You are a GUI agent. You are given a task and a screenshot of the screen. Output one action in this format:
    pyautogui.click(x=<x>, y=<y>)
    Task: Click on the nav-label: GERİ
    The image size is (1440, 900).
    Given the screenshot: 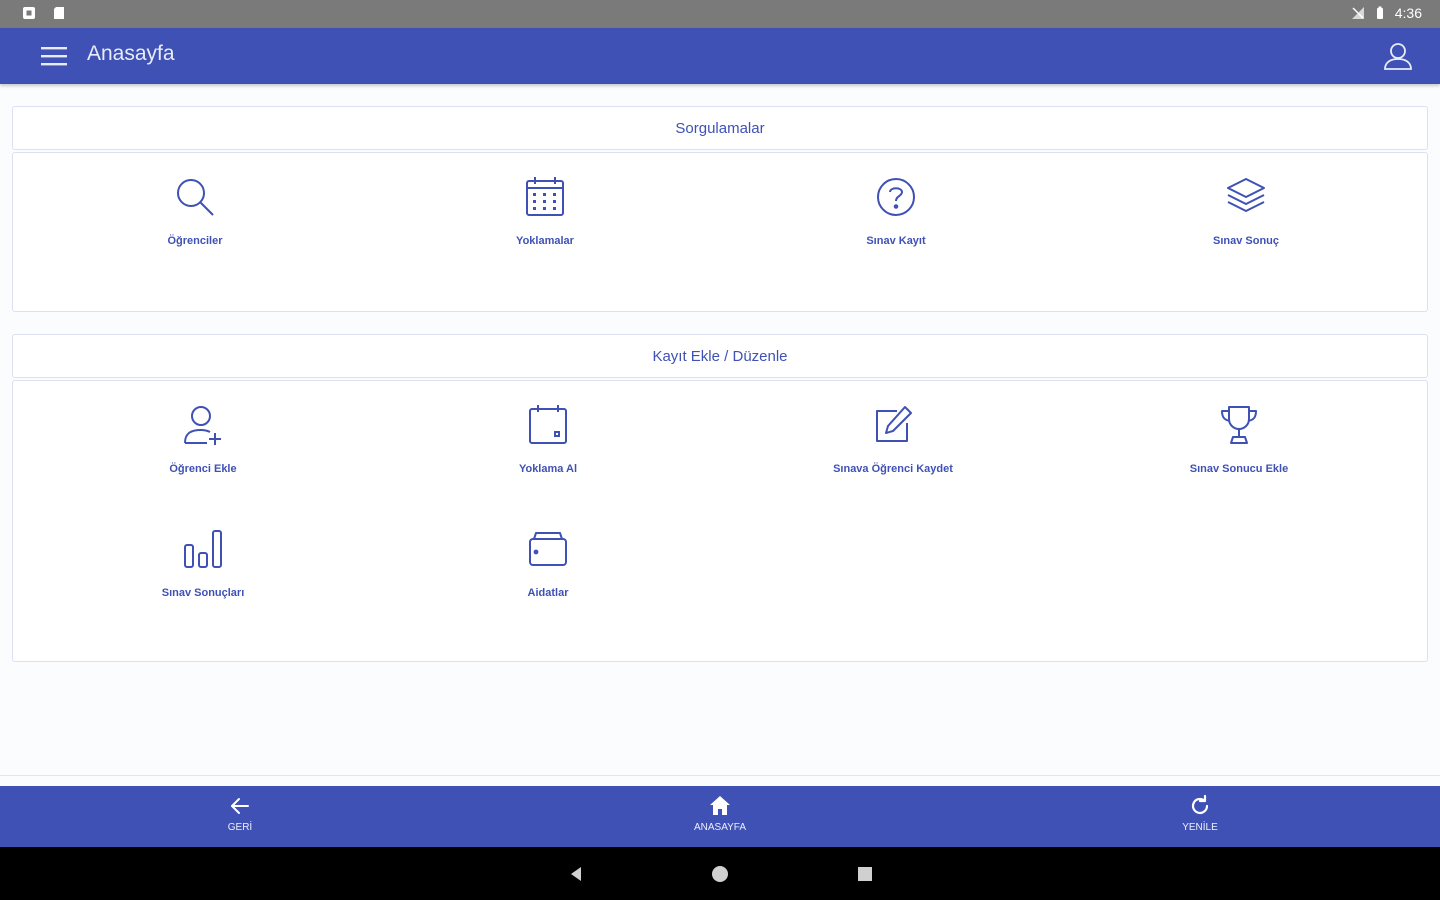 What is the action you would take?
    pyautogui.click(x=240, y=827)
    